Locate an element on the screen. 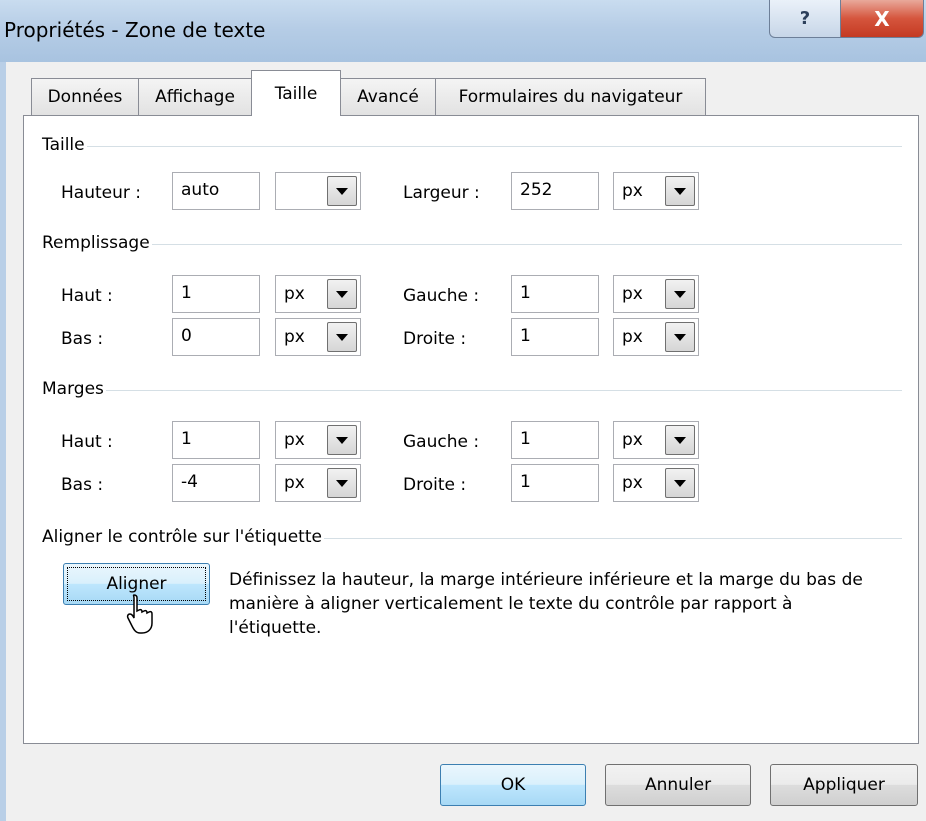 The height and width of the screenshot is (821, 926). cursor-hand-icon is located at coordinates (139, 614).